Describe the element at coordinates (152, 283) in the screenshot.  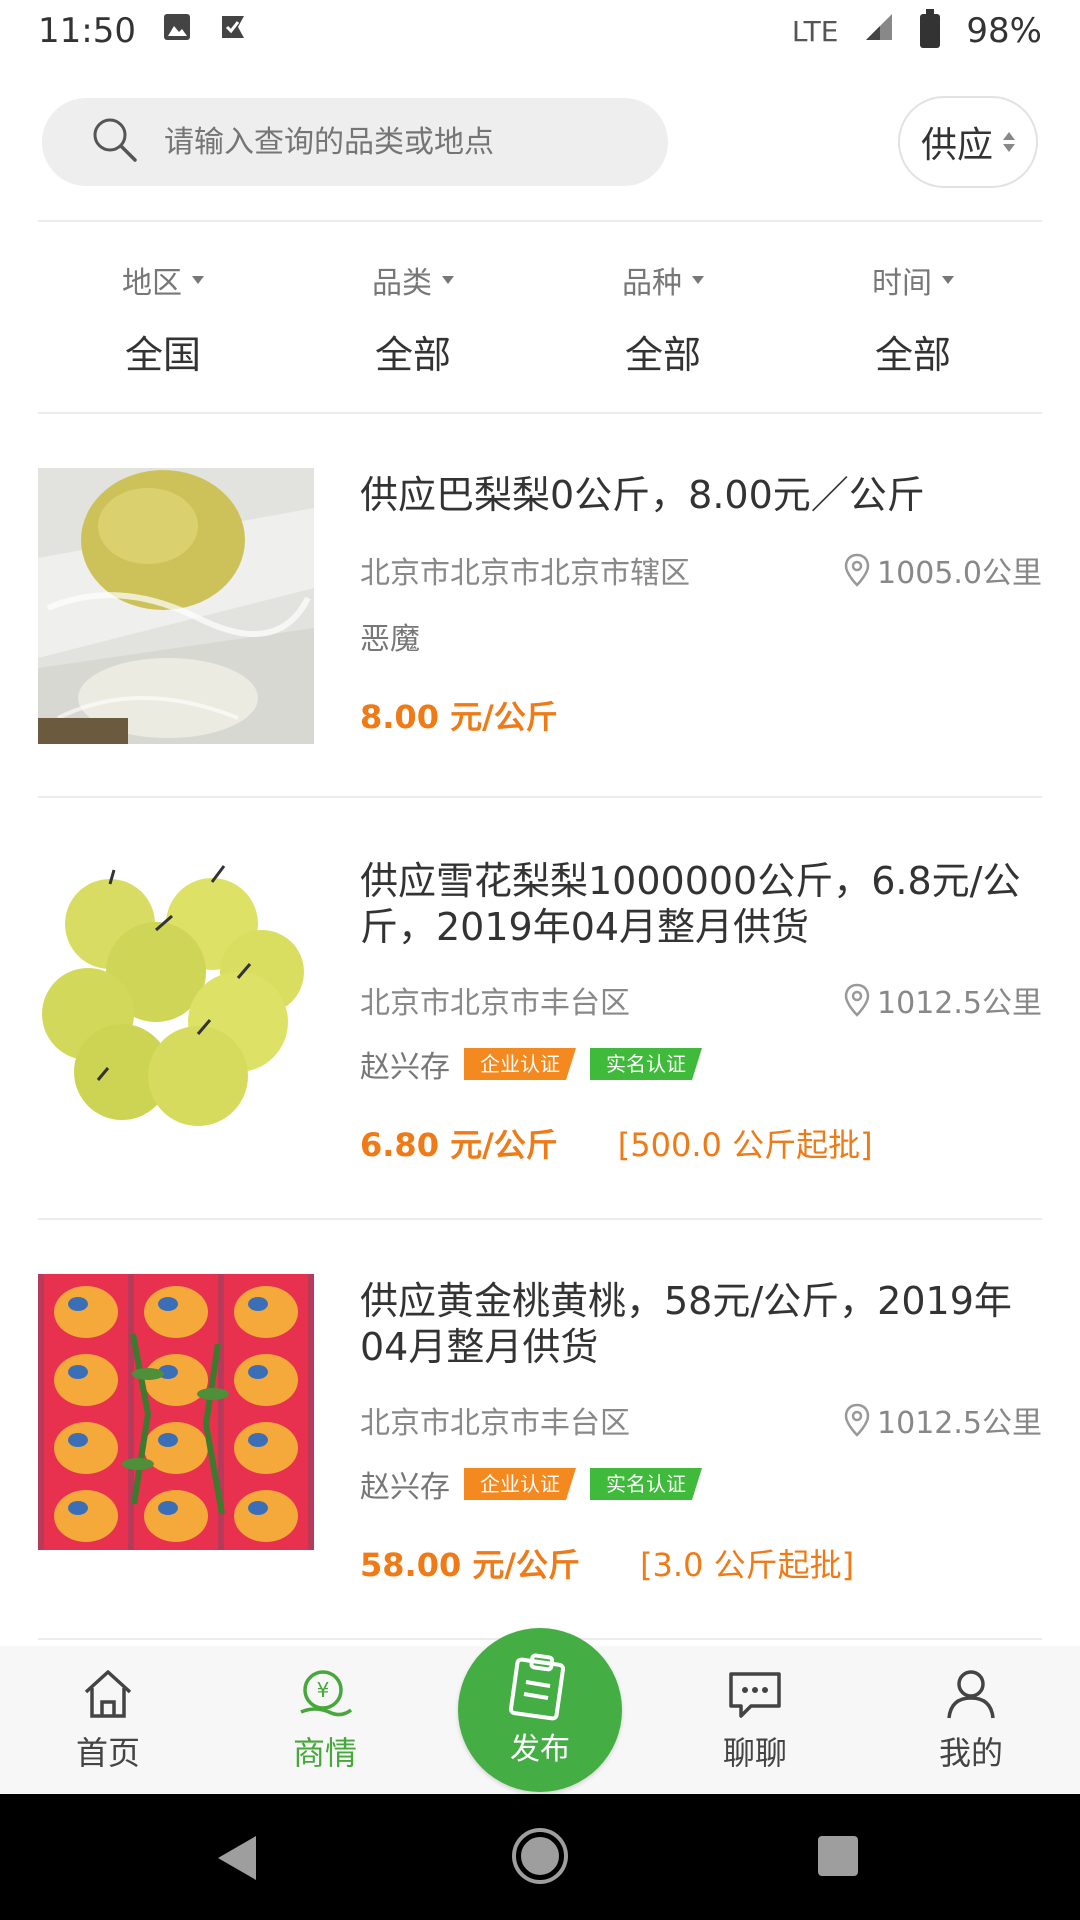
I see `filter-region-label: 地区` at that location.